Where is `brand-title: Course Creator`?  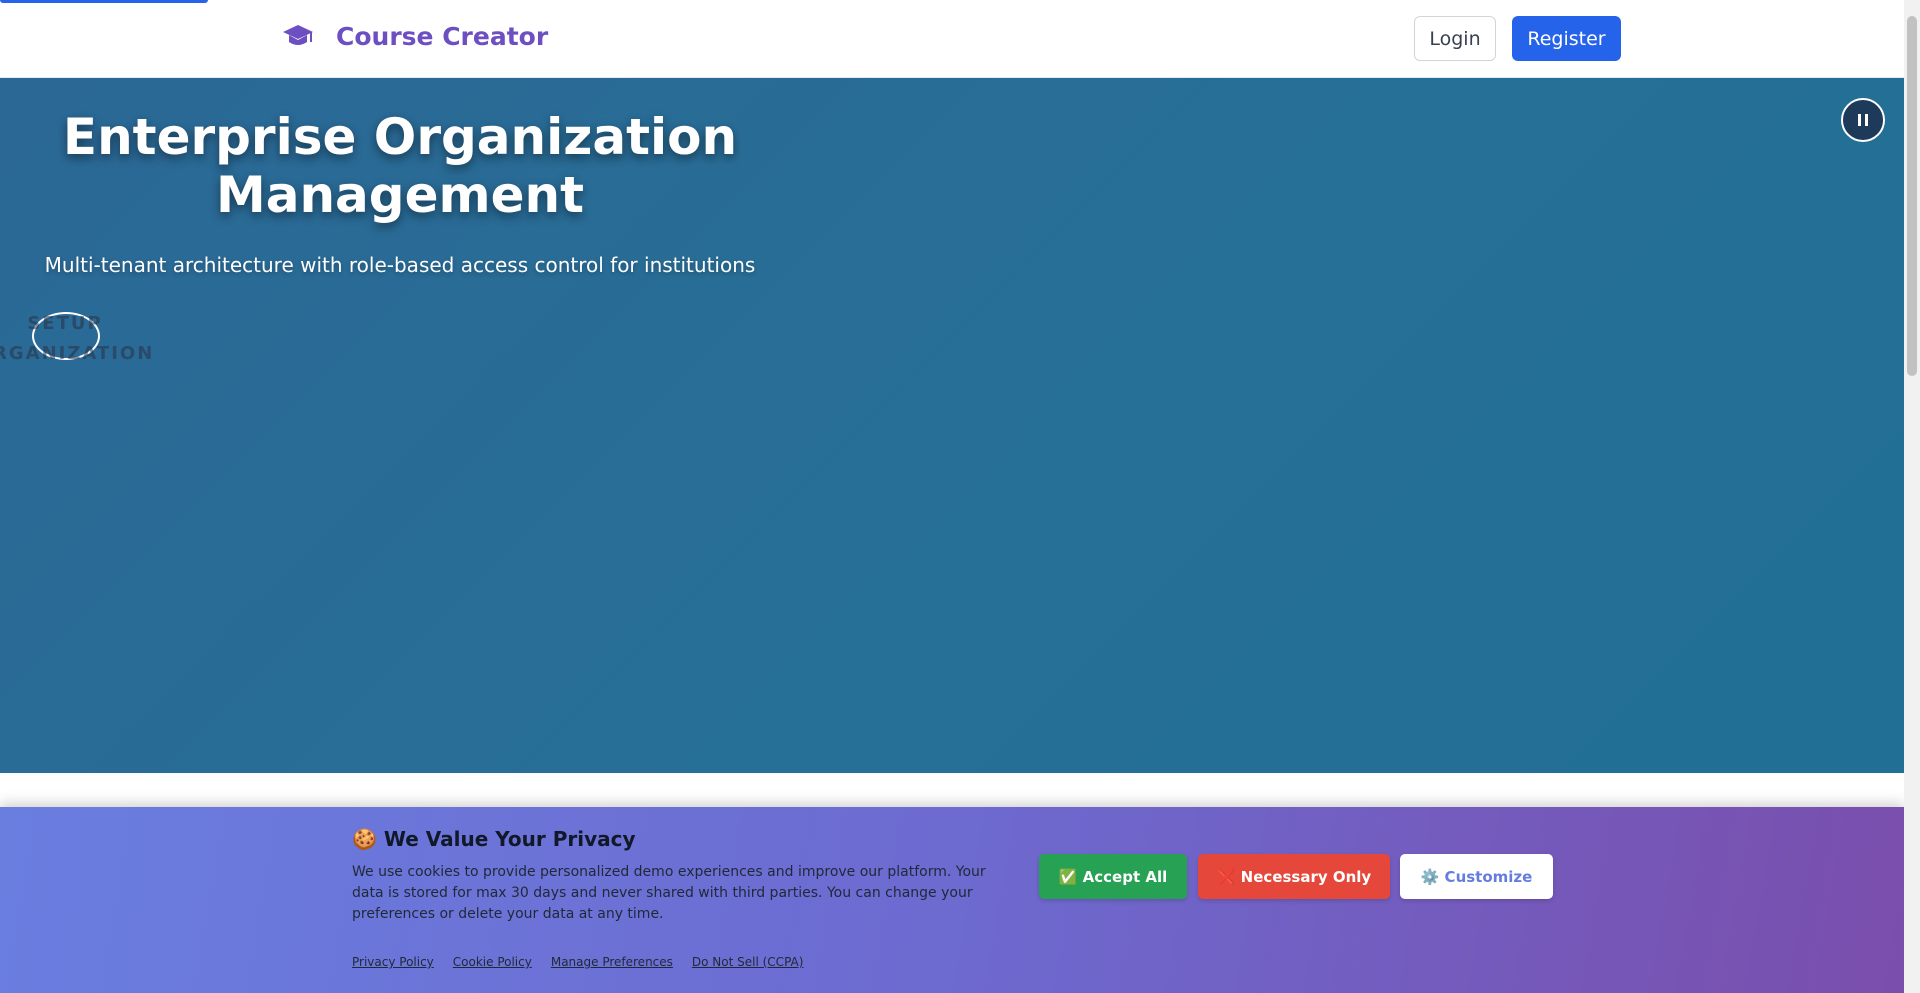 brand-title: Course Creator is located at coordinates (442, 36).